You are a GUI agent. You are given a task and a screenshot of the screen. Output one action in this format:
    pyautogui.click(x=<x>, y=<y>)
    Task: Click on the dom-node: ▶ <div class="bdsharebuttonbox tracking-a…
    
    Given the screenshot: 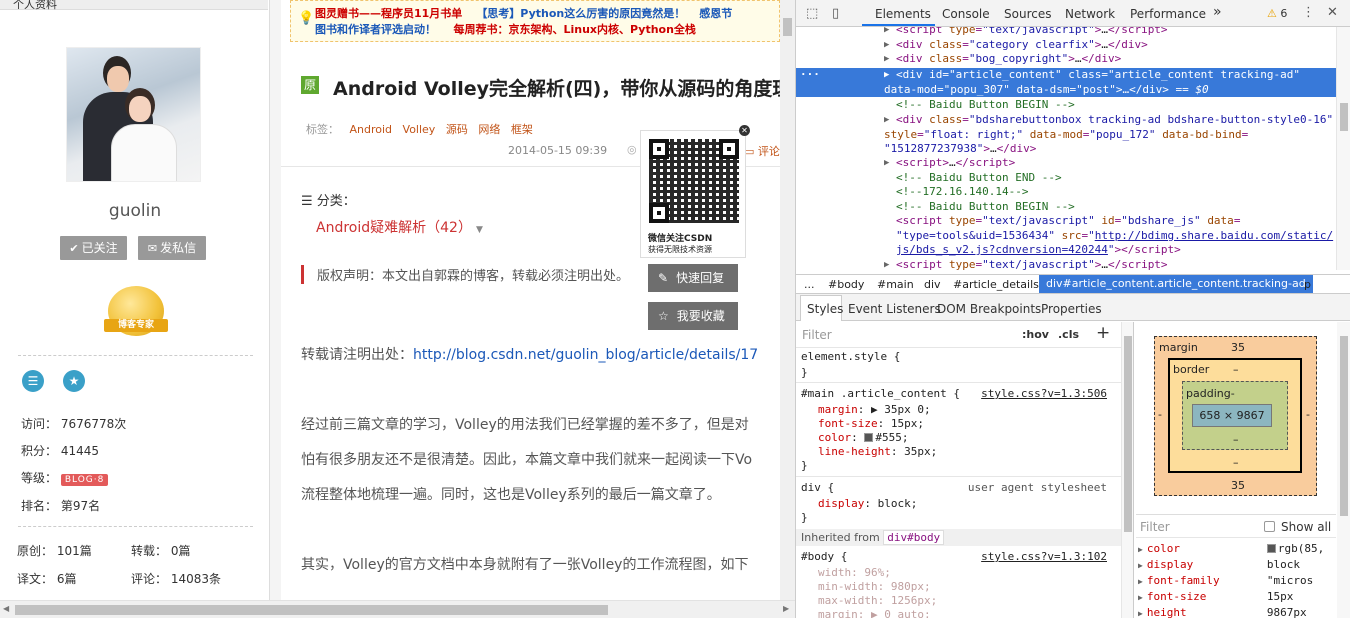 What is the action you would take?
    pyautogui.click(x=1066, y=127)
    